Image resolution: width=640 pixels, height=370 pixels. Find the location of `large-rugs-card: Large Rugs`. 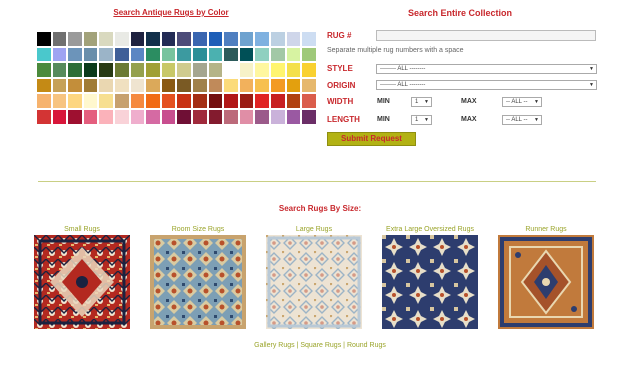

large-rugs-card: Large Rugs is located at coordinates (314, 277).